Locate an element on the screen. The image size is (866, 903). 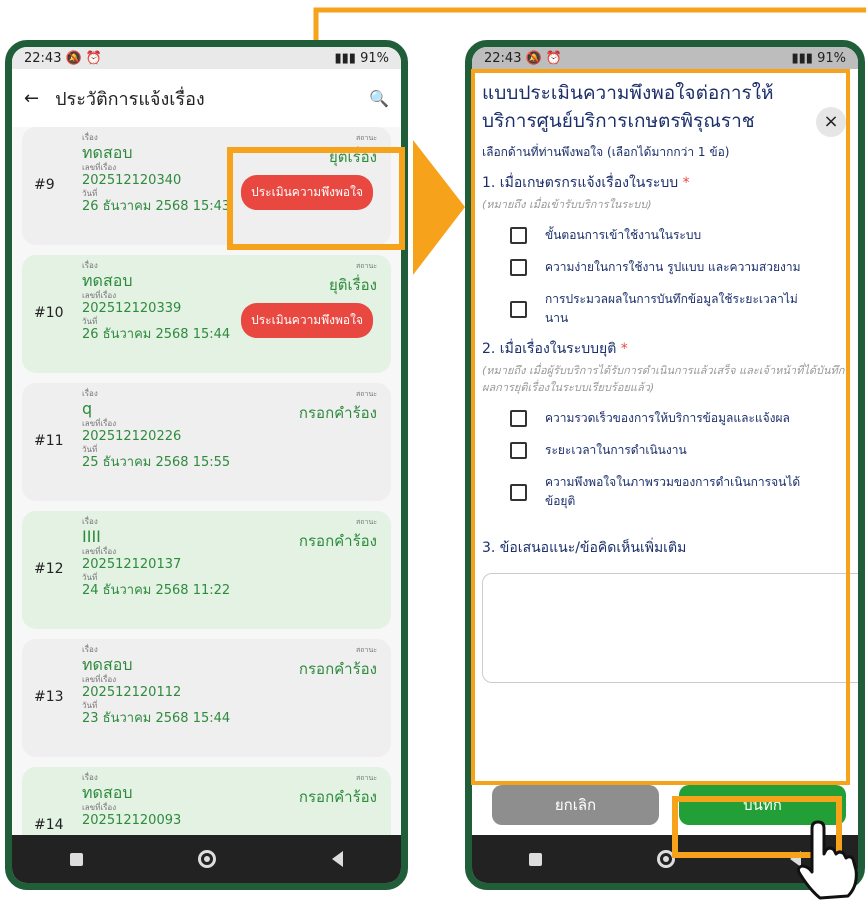
right-arrow-icon is located at coordinates (439, 207).